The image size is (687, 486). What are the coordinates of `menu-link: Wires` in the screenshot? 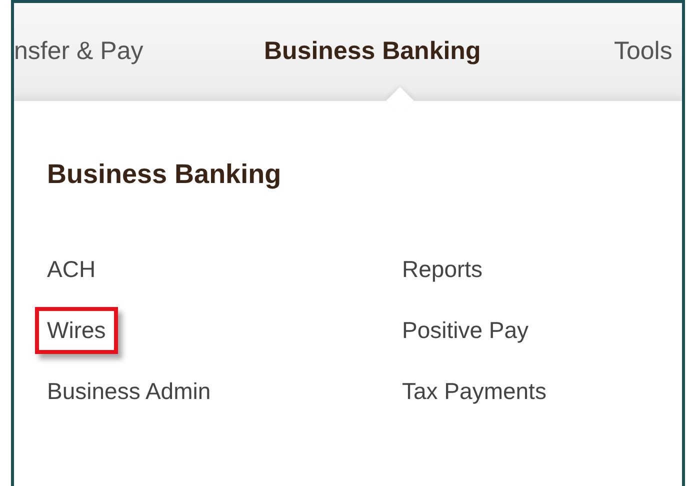 It's located at (76, 330).